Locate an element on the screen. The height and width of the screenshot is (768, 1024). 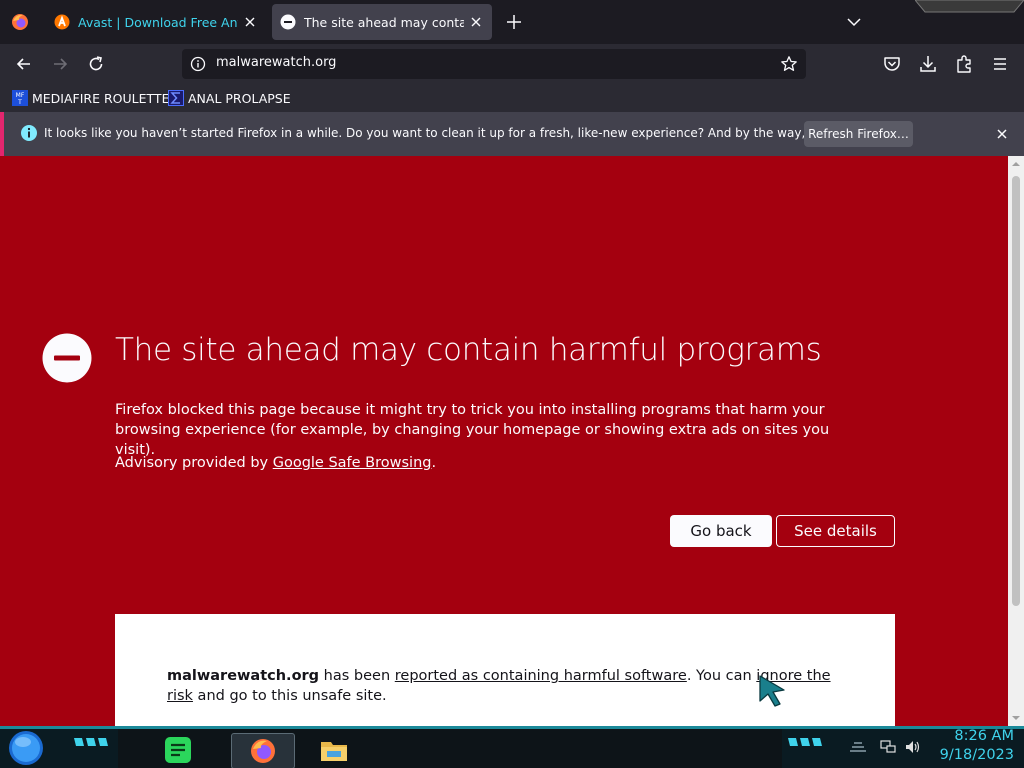
bookmark-second: ANAL PROLAPSE is located at coordinates (229, 98).